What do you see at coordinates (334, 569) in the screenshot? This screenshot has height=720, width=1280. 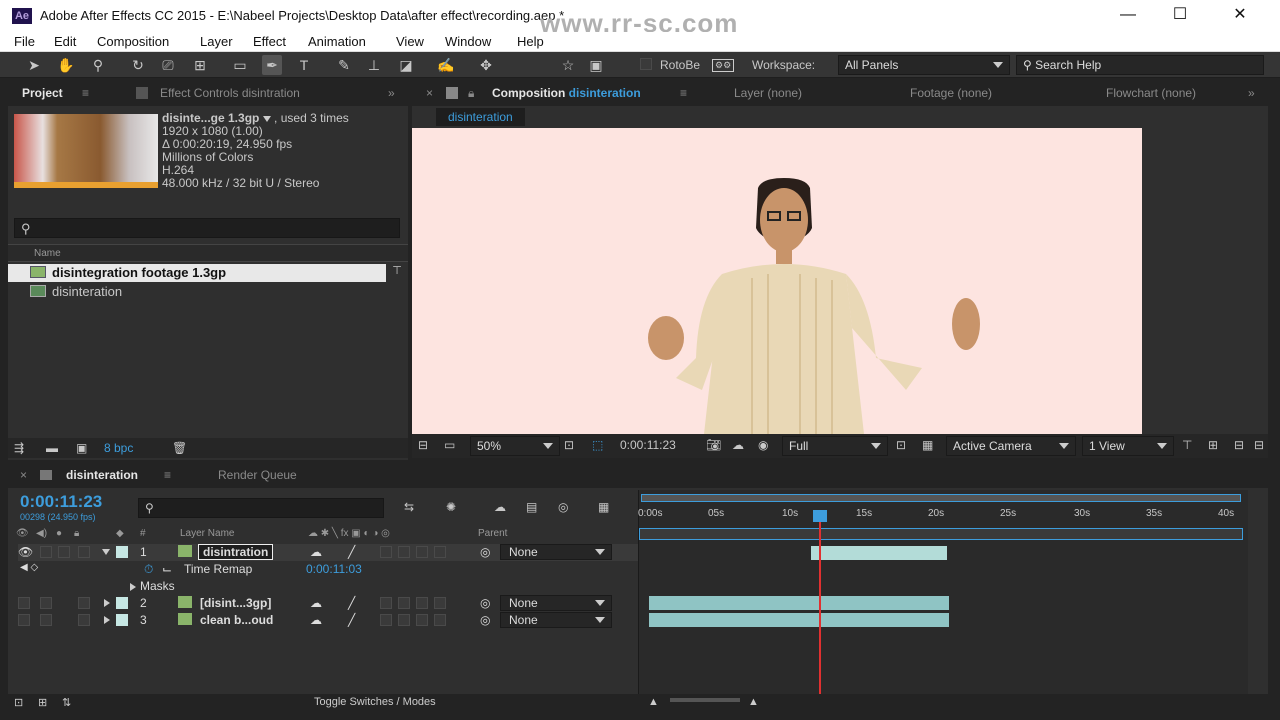 I see `time-remap-value: 0:00:11:03` at bounding box center [334, 569].